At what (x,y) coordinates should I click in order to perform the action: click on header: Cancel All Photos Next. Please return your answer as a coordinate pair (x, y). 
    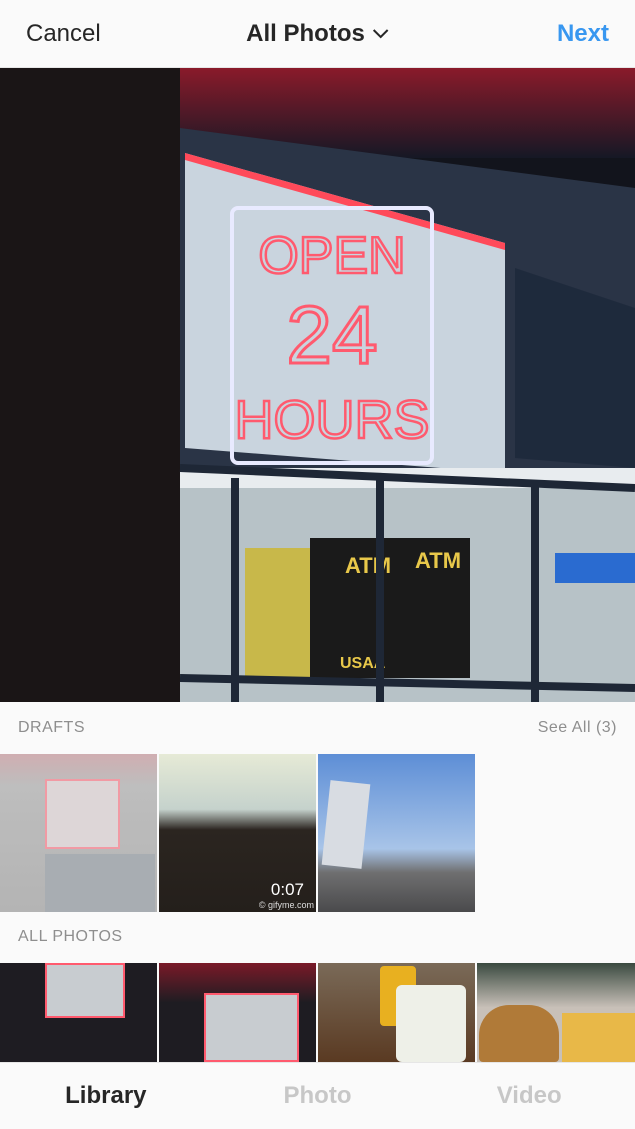
    Looking at the image, I should click on (317, 34).